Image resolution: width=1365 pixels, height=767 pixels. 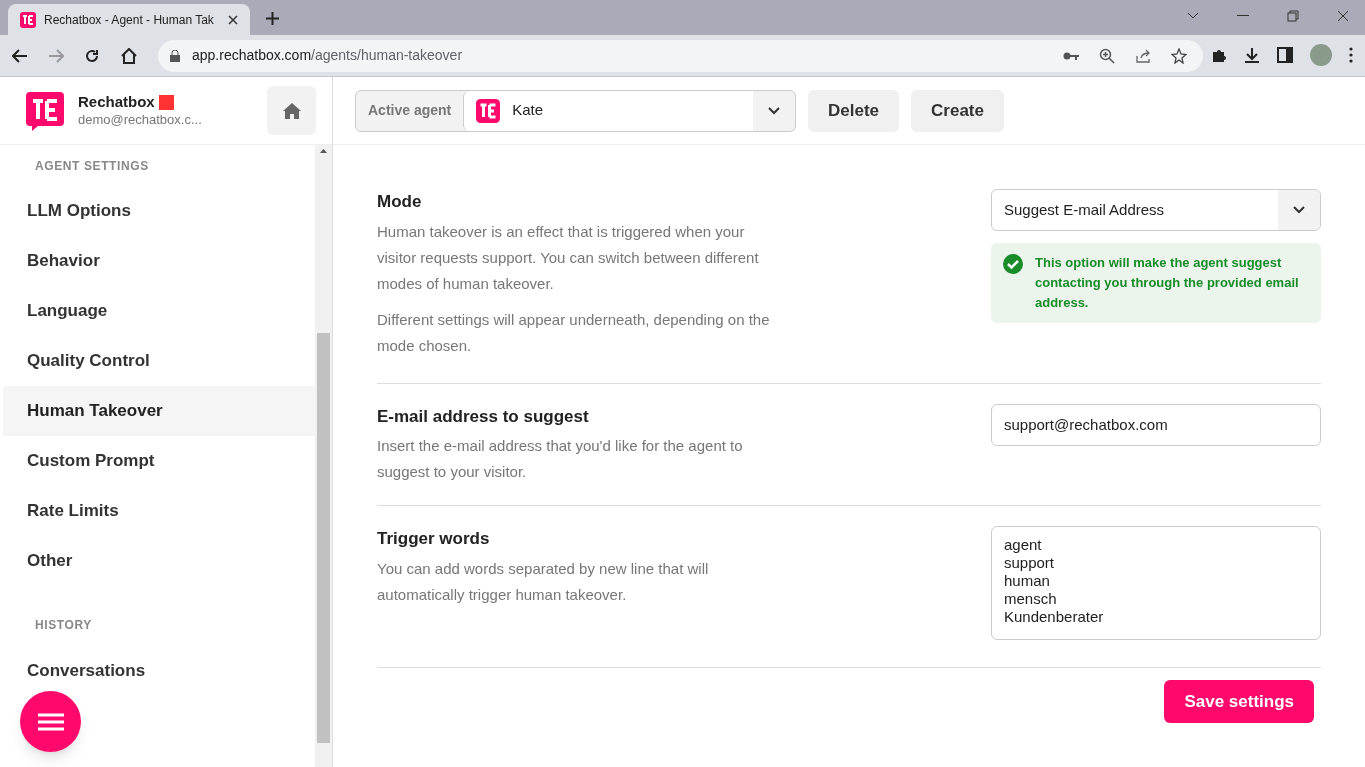 I want to click on setting-description: Human takeover is an effect that is triggered when your visitor requests support. You can switch between different modes of human takeover., so click(x=568, y=257).